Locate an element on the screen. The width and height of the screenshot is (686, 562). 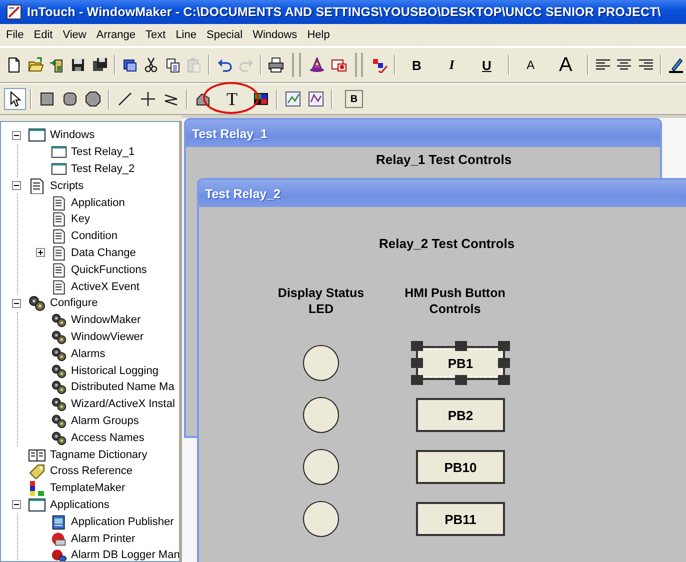
menu-item: File is located at coordinates (18, 35).